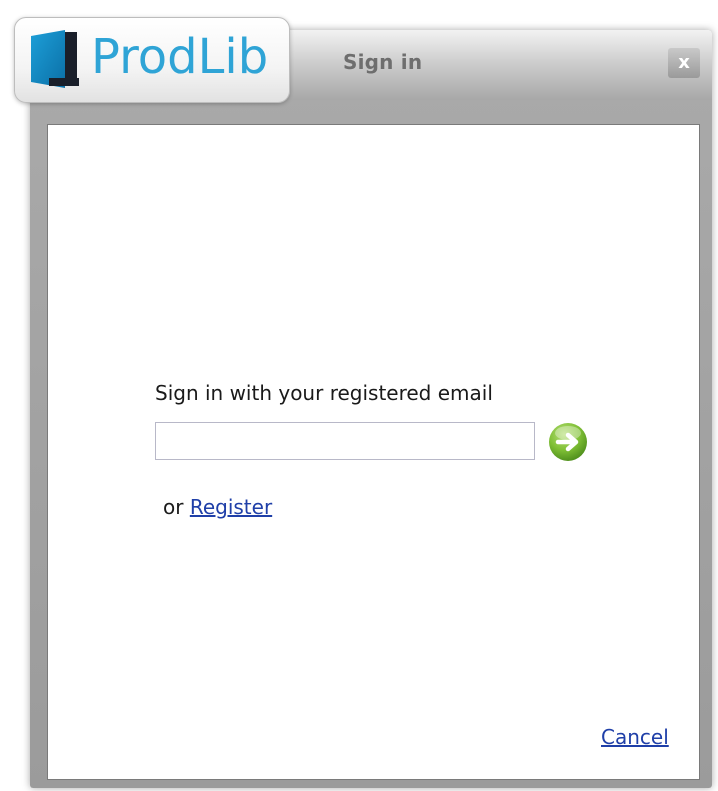 The image size is (718, 791). What do you see at coordinates (173, 507) in the screenshot?
I see `or-text: or` at bounding box center [173, 507].